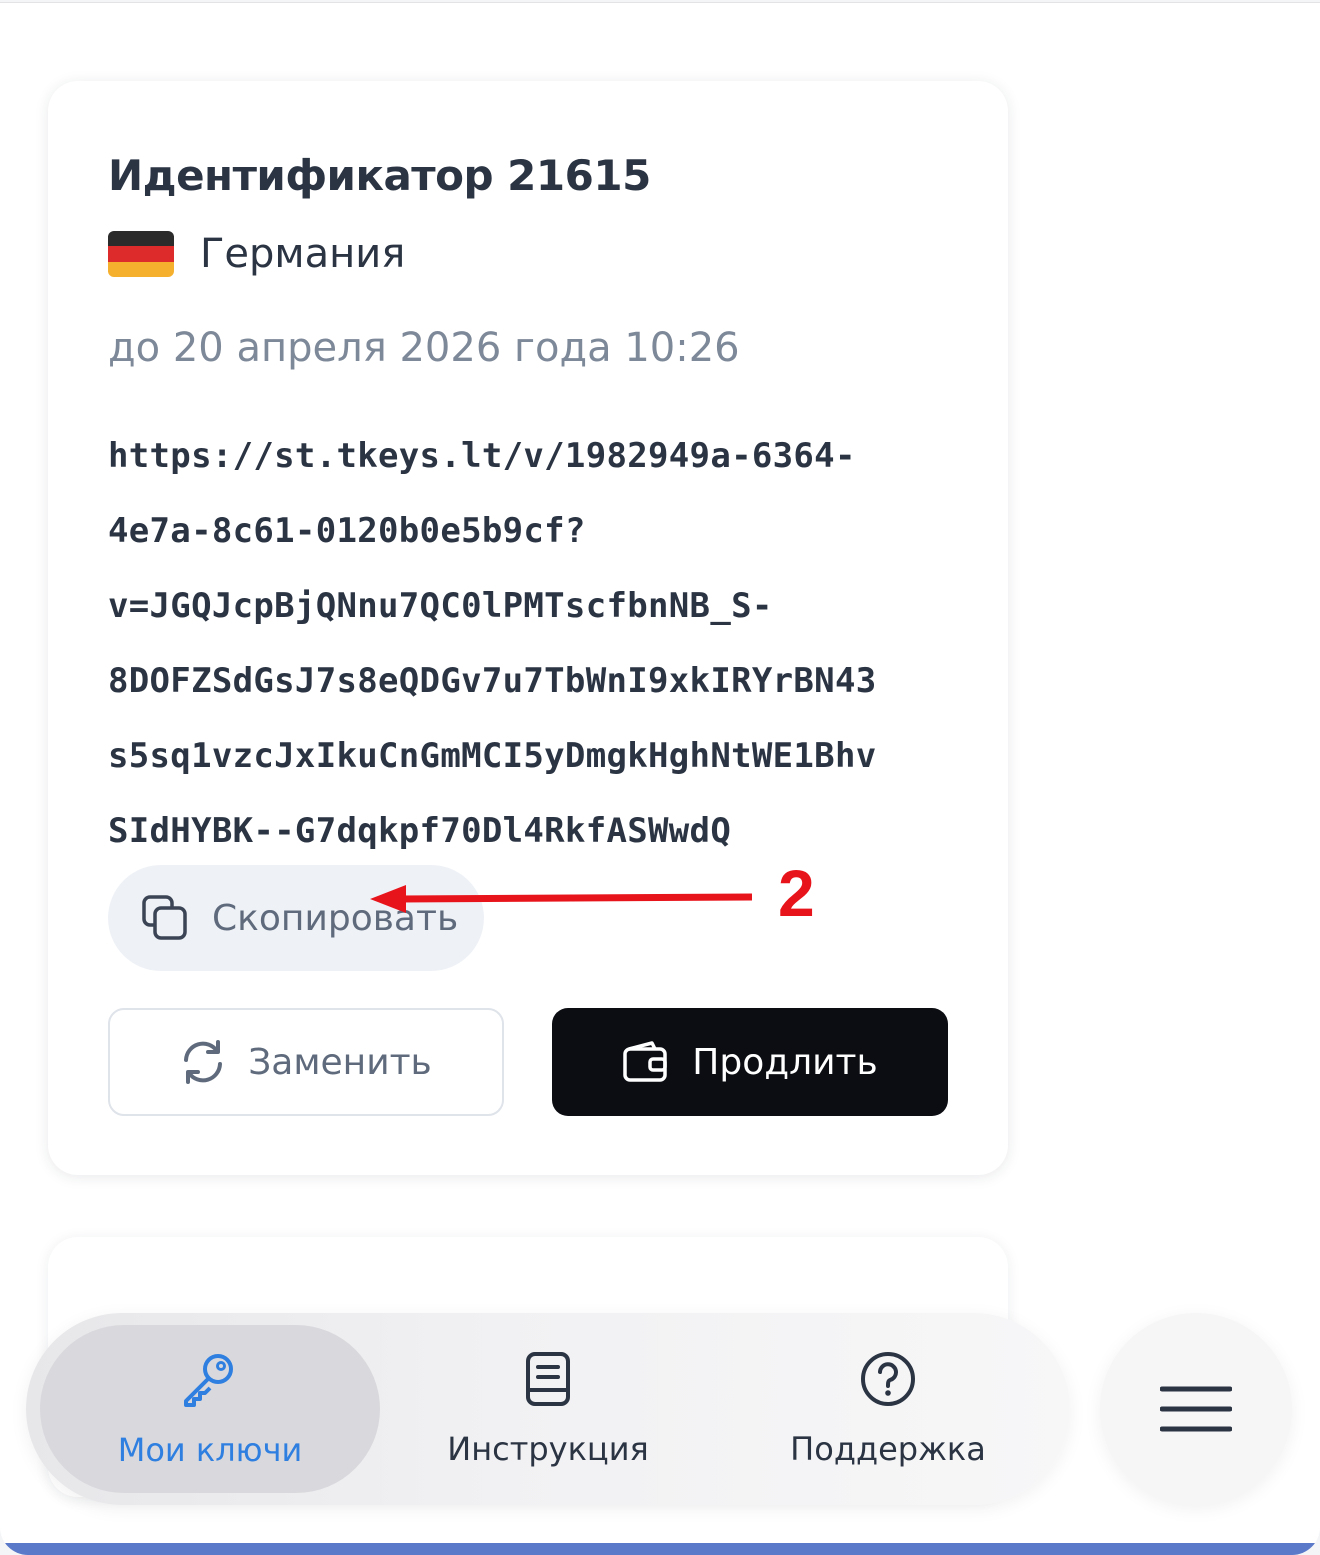  Describe the element at coordinates (424, 348) in the screenshot. I see `expiry-date: до 20 апреля 2026 года 10:26` at that location.